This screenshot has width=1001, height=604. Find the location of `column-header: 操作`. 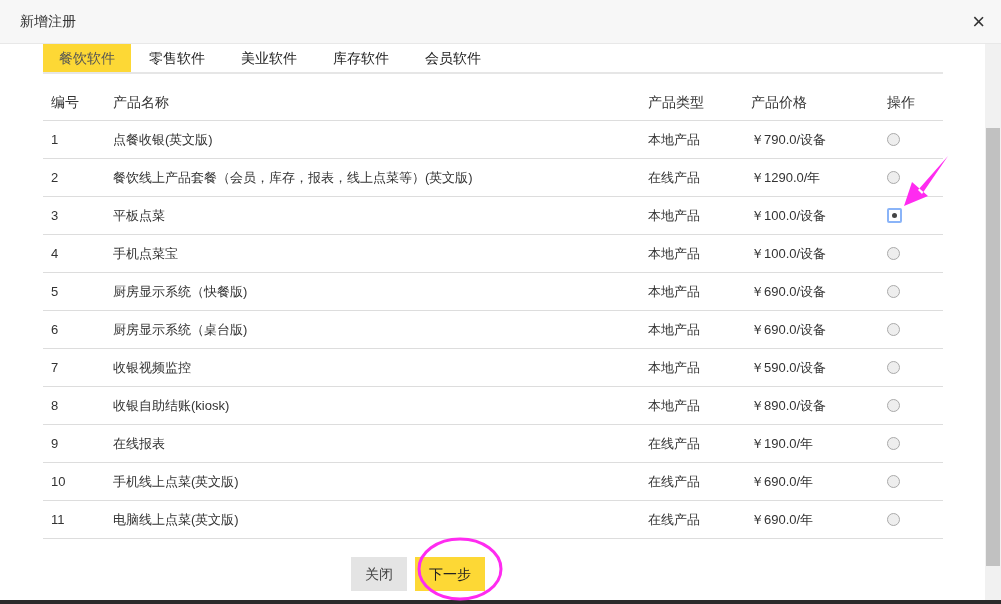

column-header: 操作 is located at coordinates (901, 102).